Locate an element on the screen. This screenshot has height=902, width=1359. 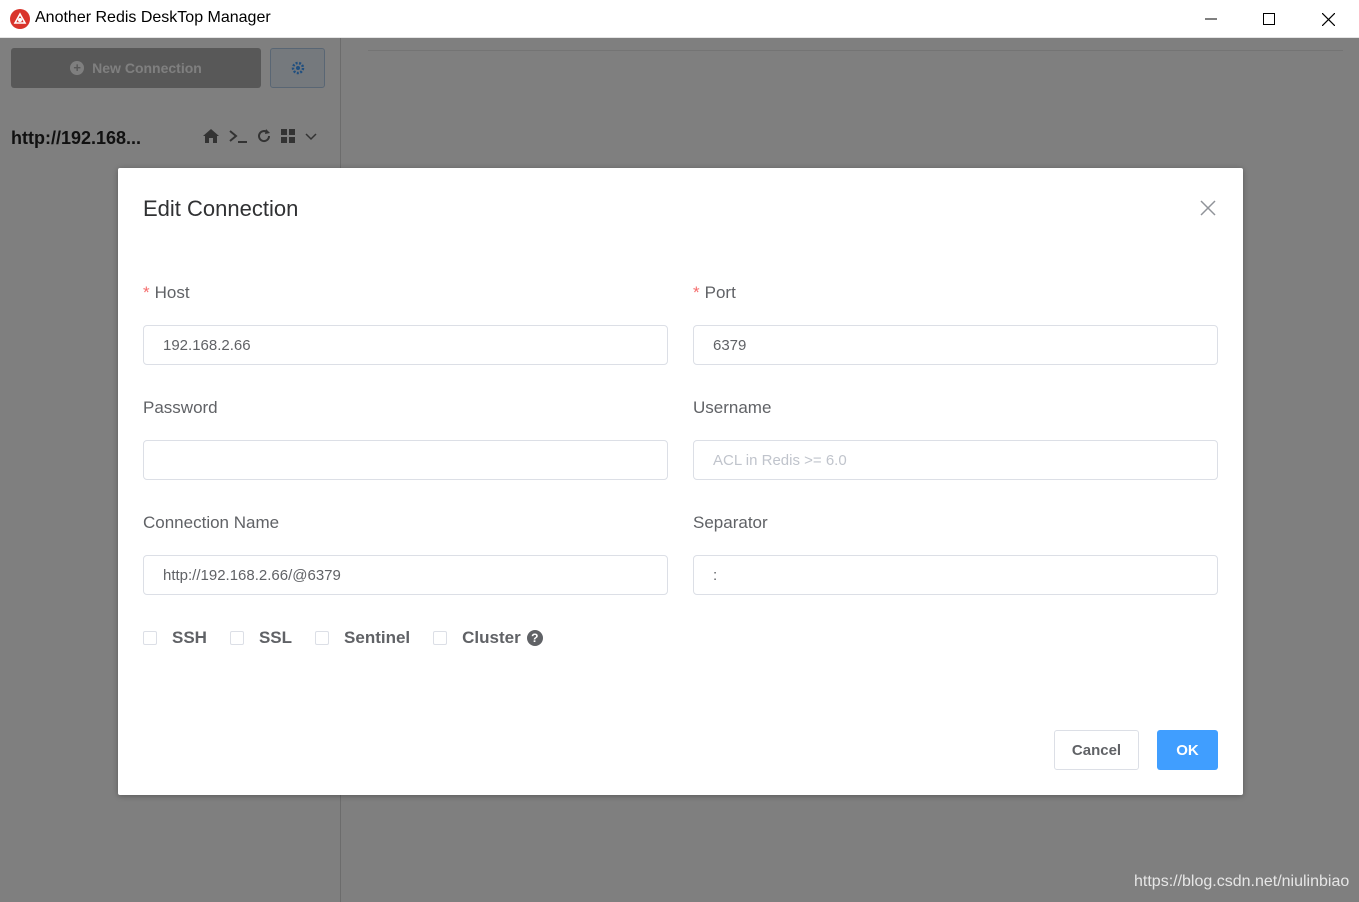
minimize-icon is located at coordinates (1211, 19).